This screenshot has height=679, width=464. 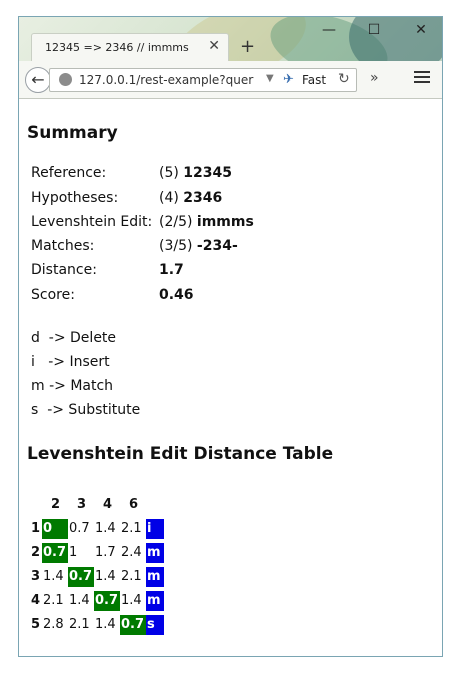 What do you see at coordinates (288, 79) in the screenshot?
I see `fast-icon: ✈` at bounding box center [288, 79].